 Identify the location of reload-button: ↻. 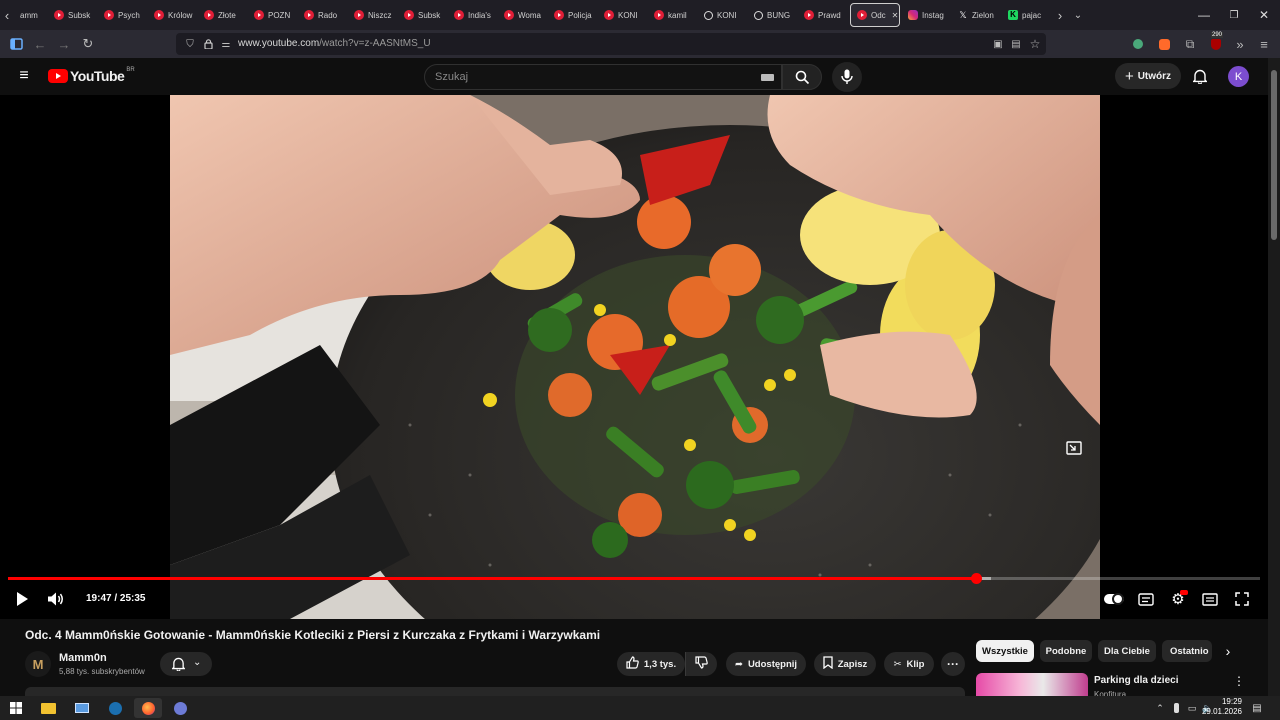
(88, 44).